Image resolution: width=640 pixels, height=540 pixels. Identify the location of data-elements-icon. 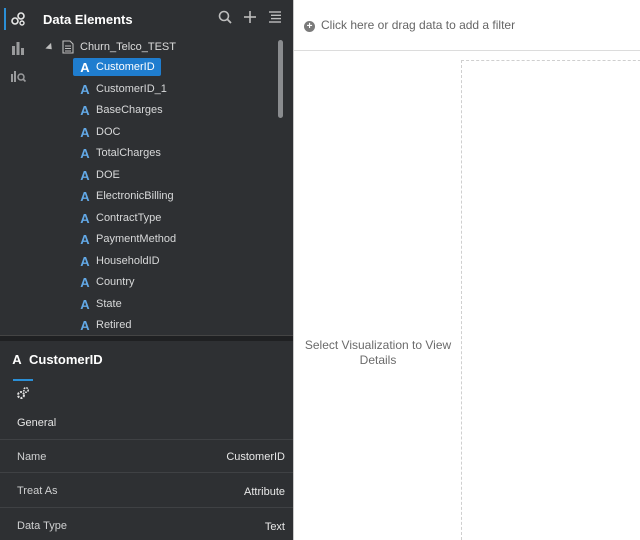
(18, 19).